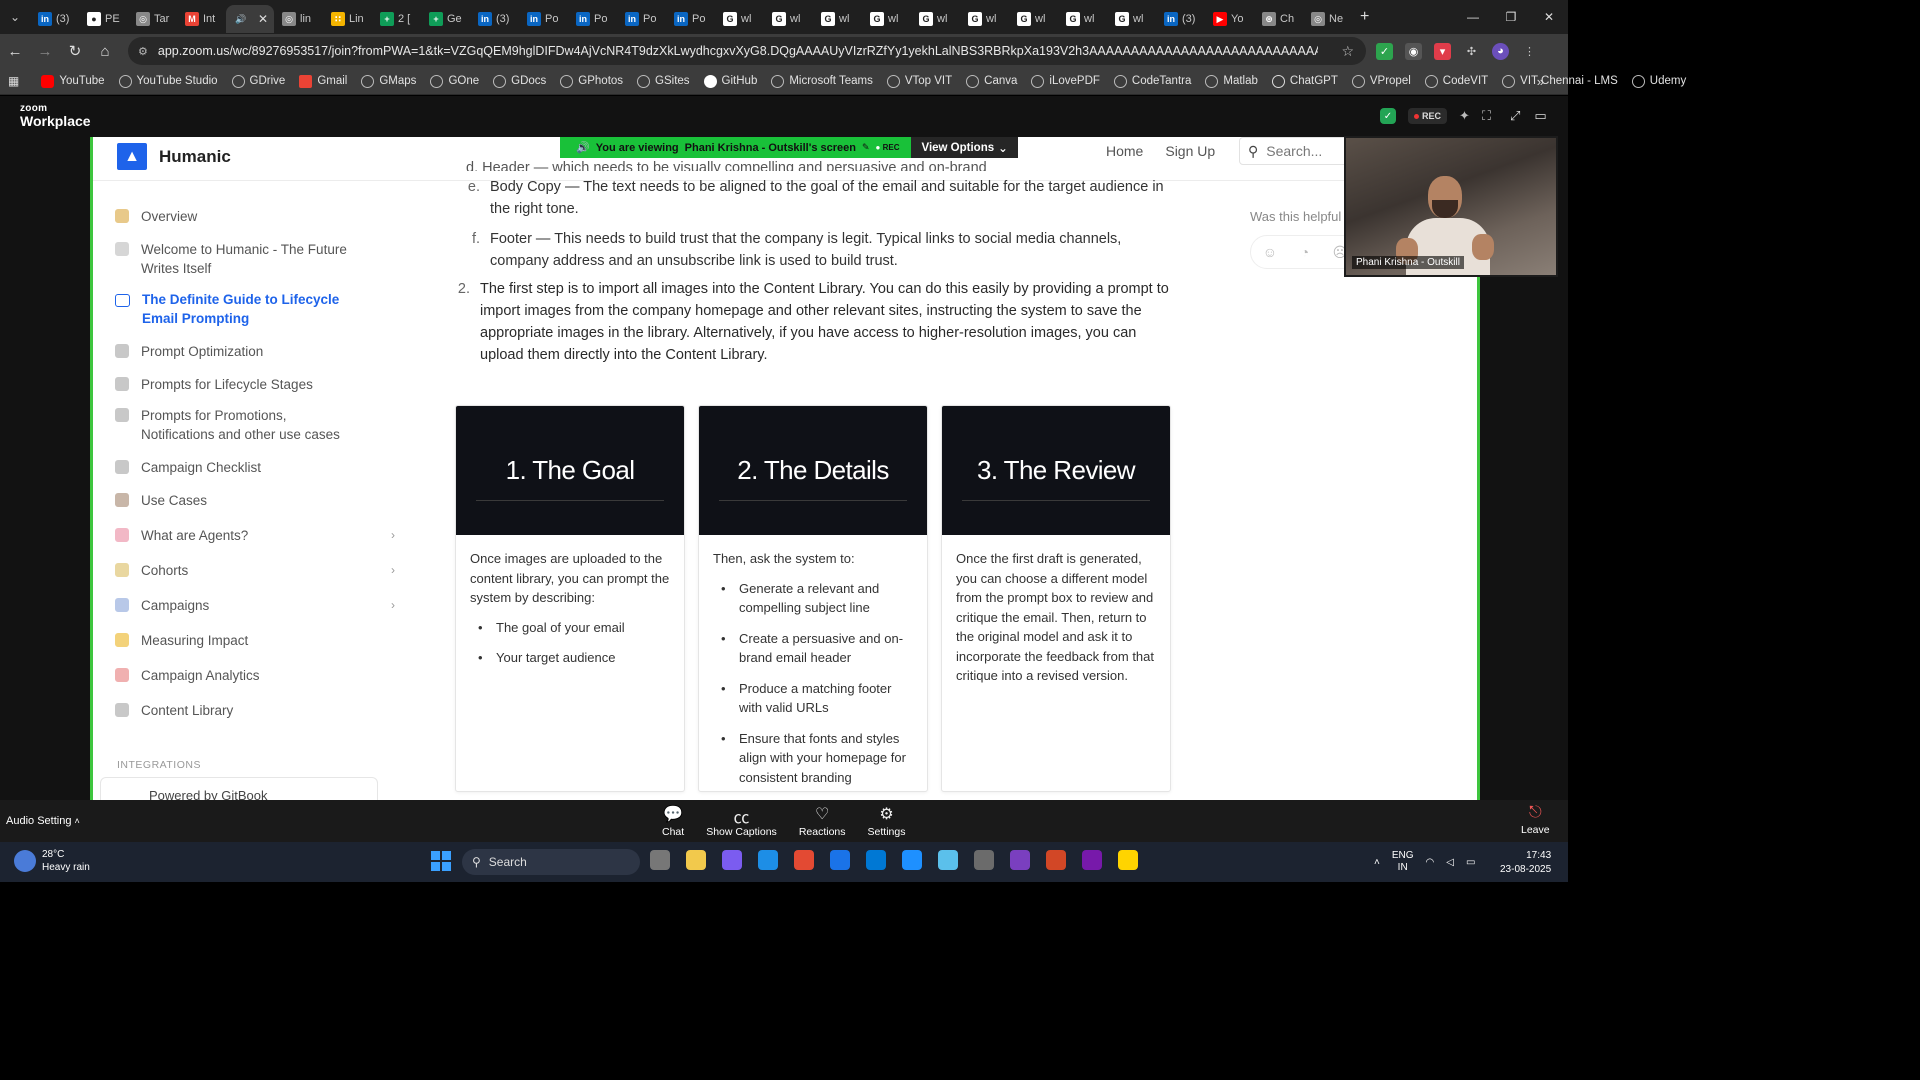 Image resolution: width=1920 pixels, height=1080 pixels. Describe the element at coordinates (730, 81) in the screenshot. I see `bookmark-item: GitHub` at that location.